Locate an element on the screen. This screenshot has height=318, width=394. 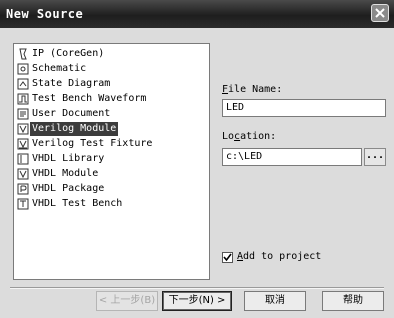
verilog-module-icon is located at coordinates (23, 129).